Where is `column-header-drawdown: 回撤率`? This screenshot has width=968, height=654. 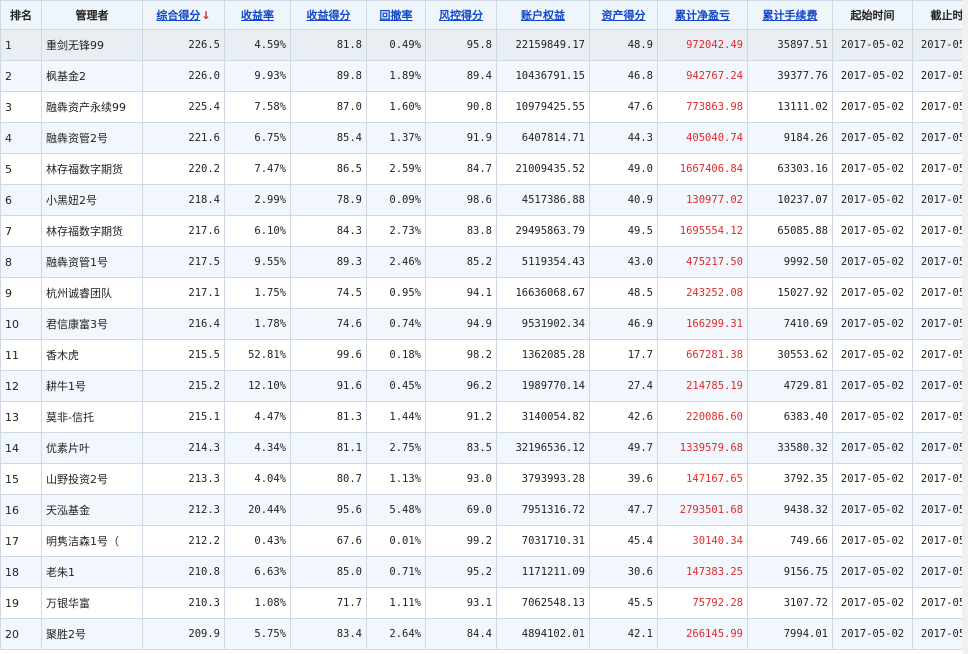 column-header-drawdown: 回撤率 is located at coordinates (396, 15).